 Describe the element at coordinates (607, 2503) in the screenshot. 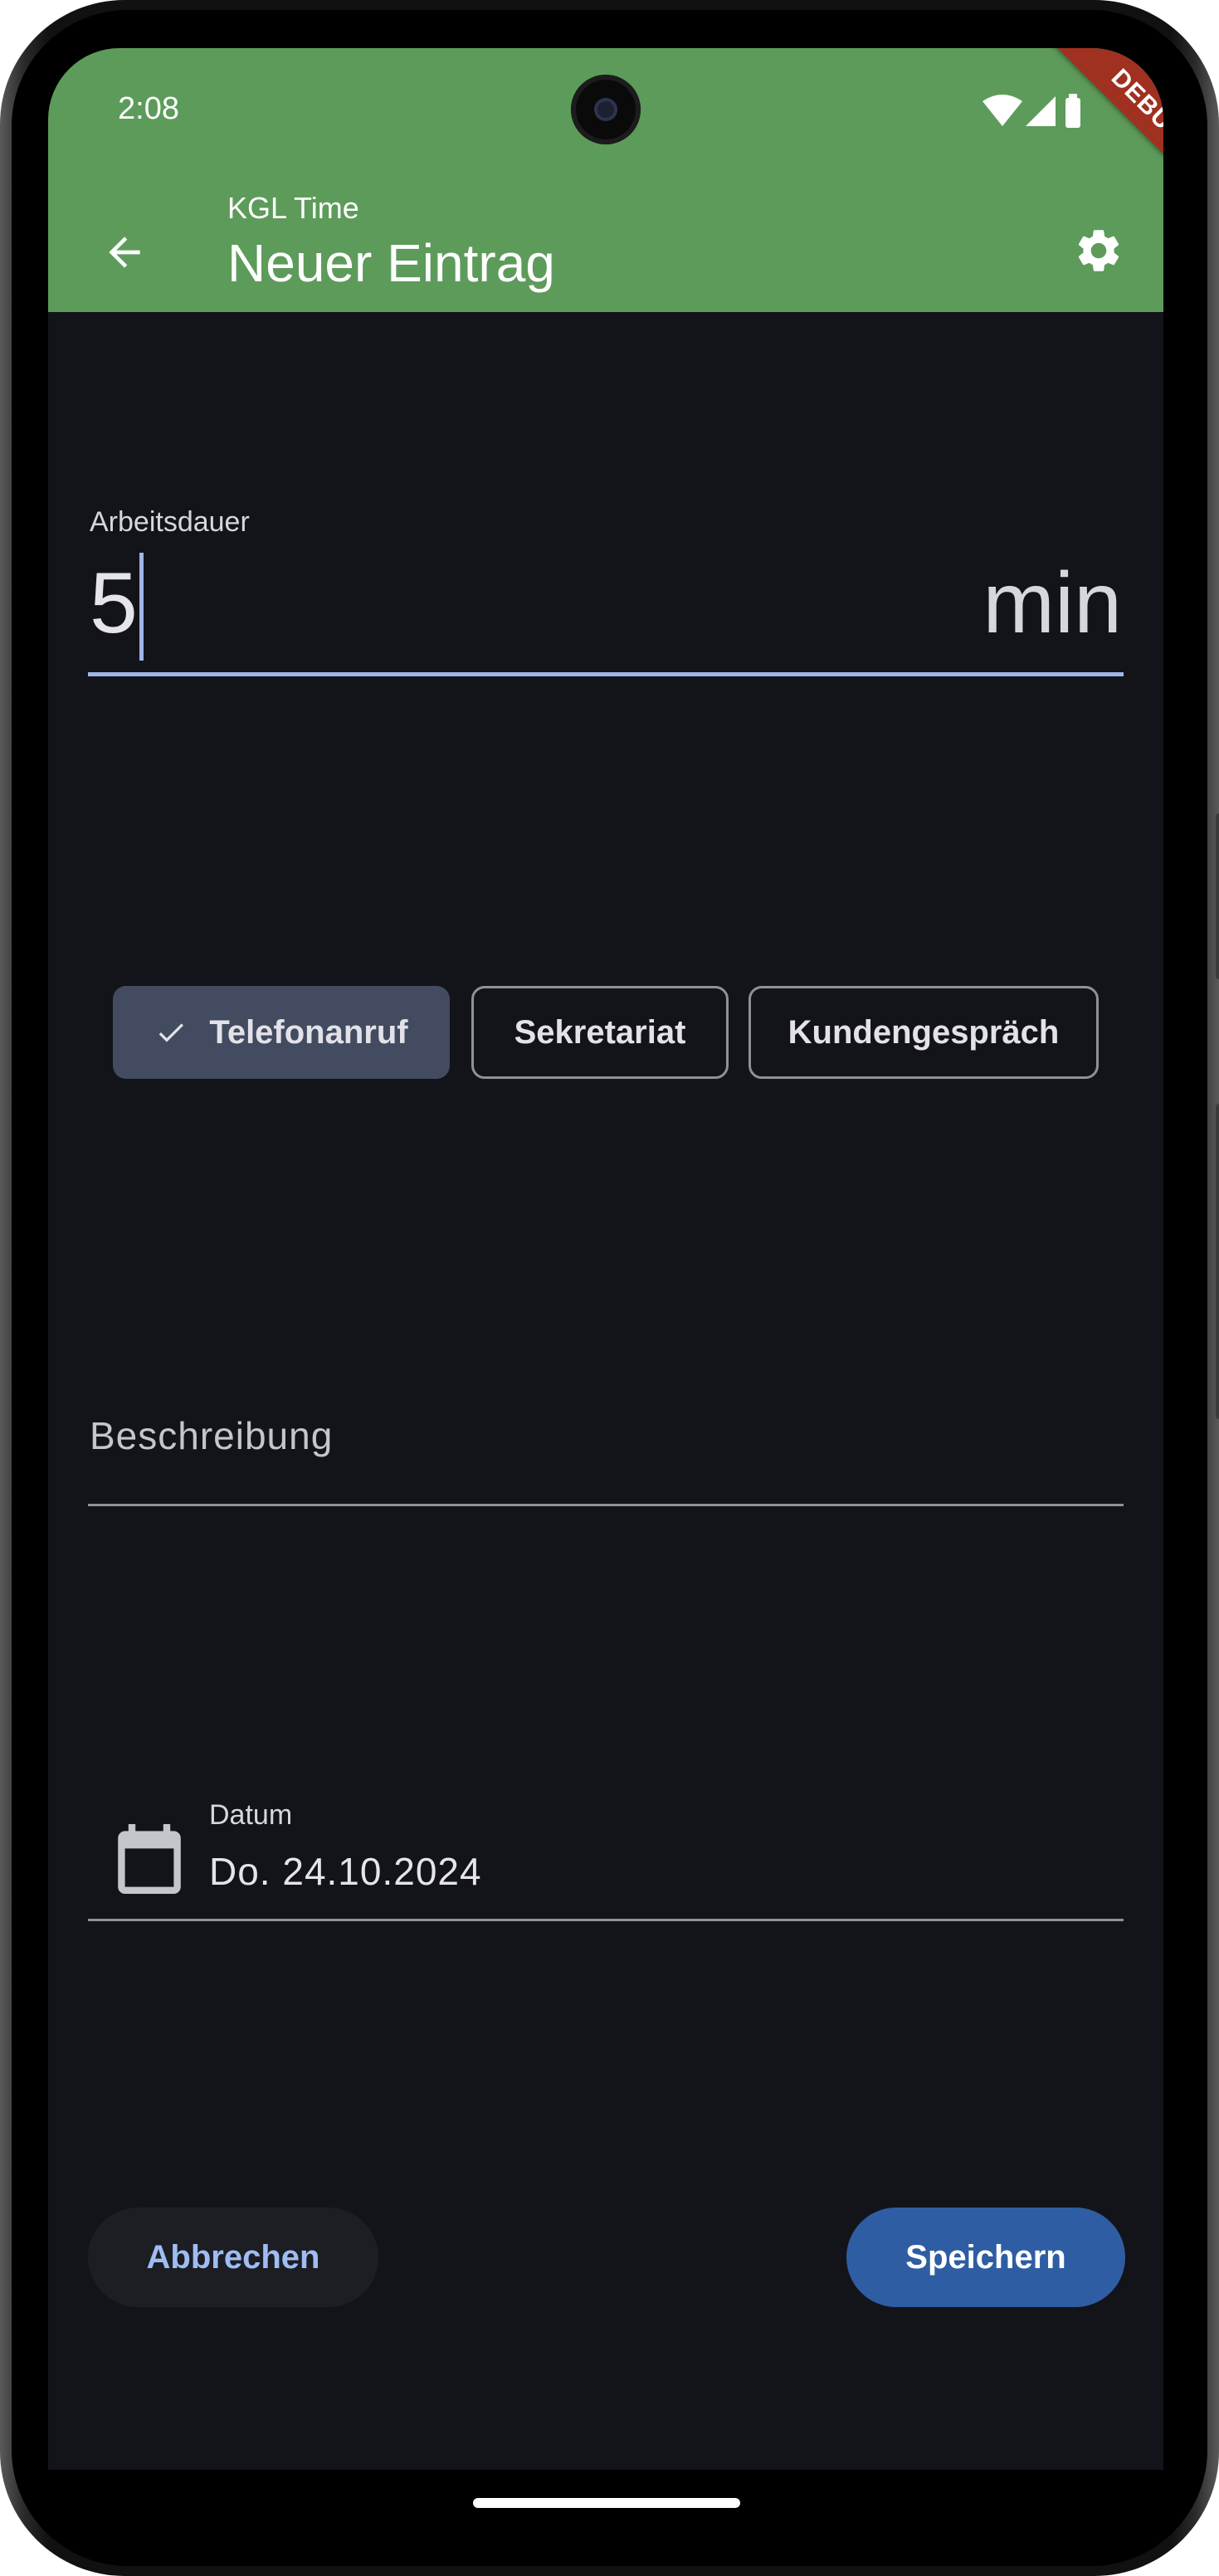

I see `home-gesture-bar` at that location.